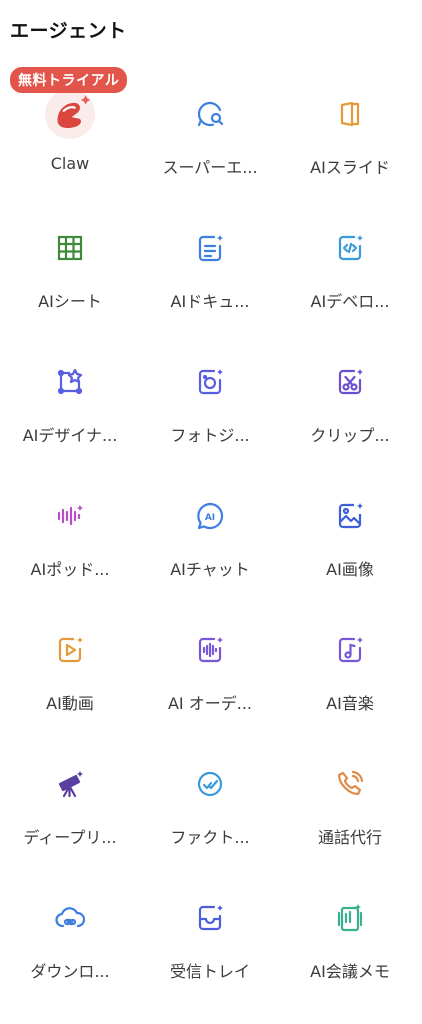 This screenshot has height=1024, width=422. Describe the element at coordinates (70, 248) in the screenshot. I see `sheet-grid-icon` at that location.